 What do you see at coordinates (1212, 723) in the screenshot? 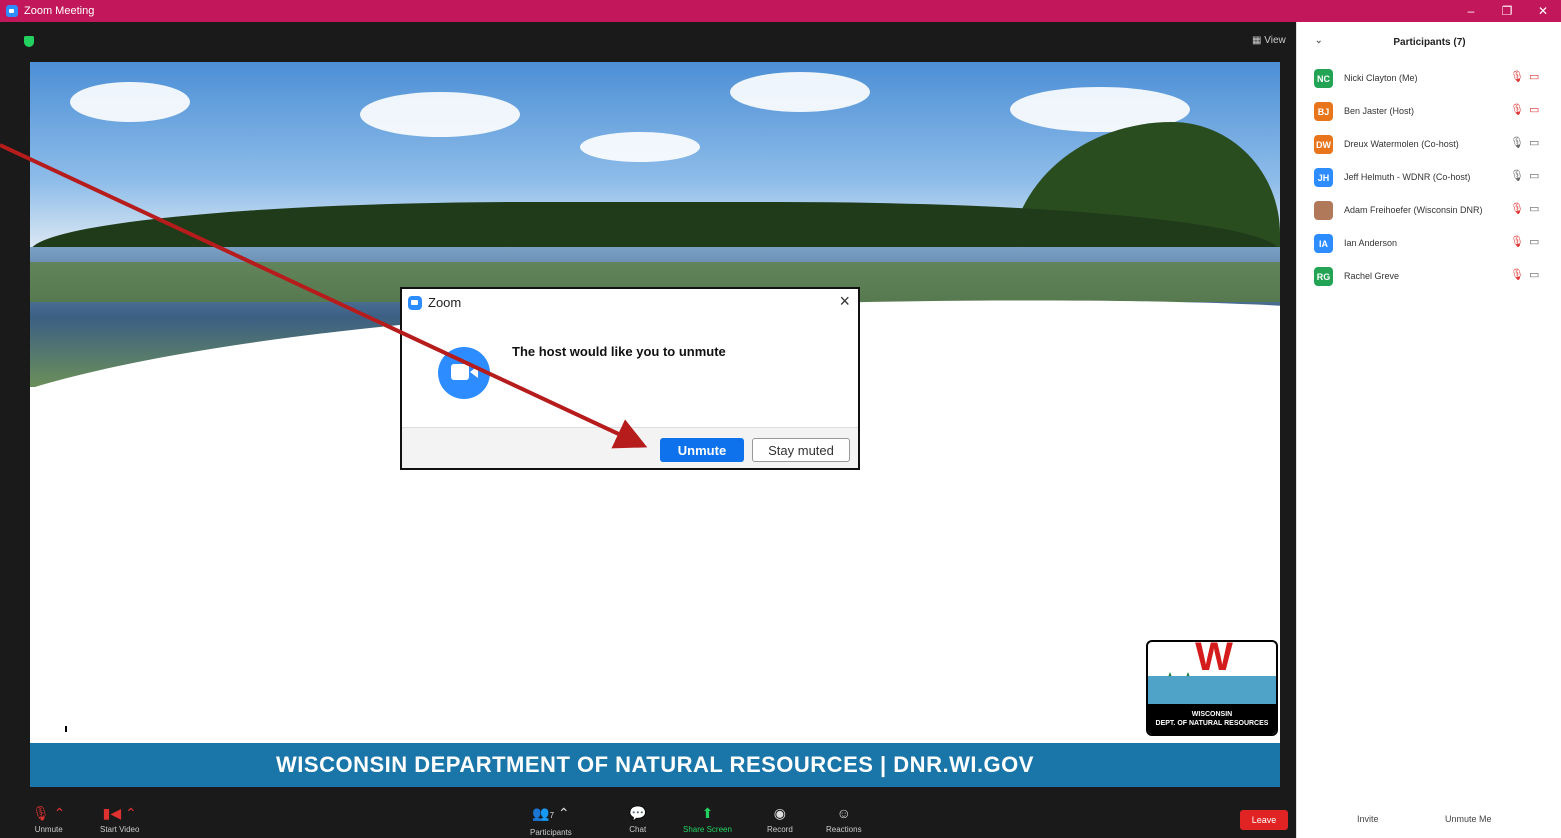
I see `logo-text-line2: DEPT. OF NATURAL RESOURCES` at bounding box center [1212, 723].